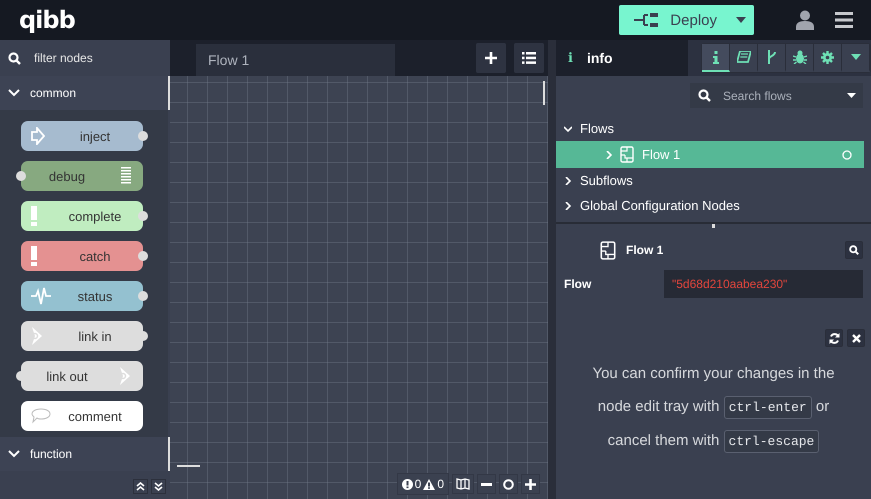  I want to click on close-button, so click(856, 338).